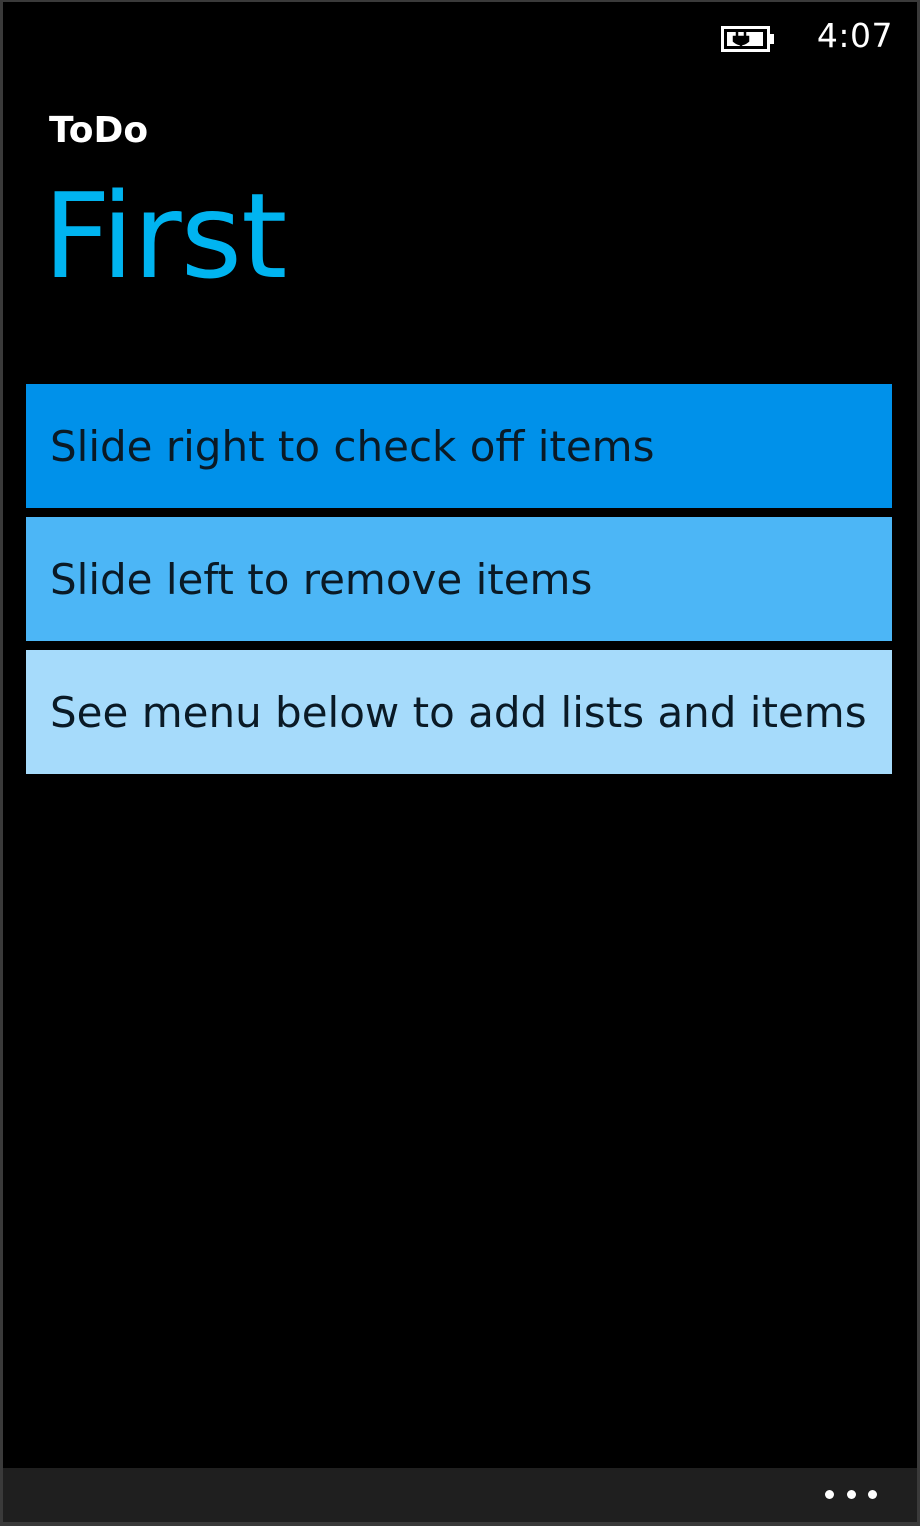 The width and height of the screenshot is (920, 1526). What do you see at coordinates (165, 236) in the screenshot?
I see `page-title: First` at bounding box center [165, 236].